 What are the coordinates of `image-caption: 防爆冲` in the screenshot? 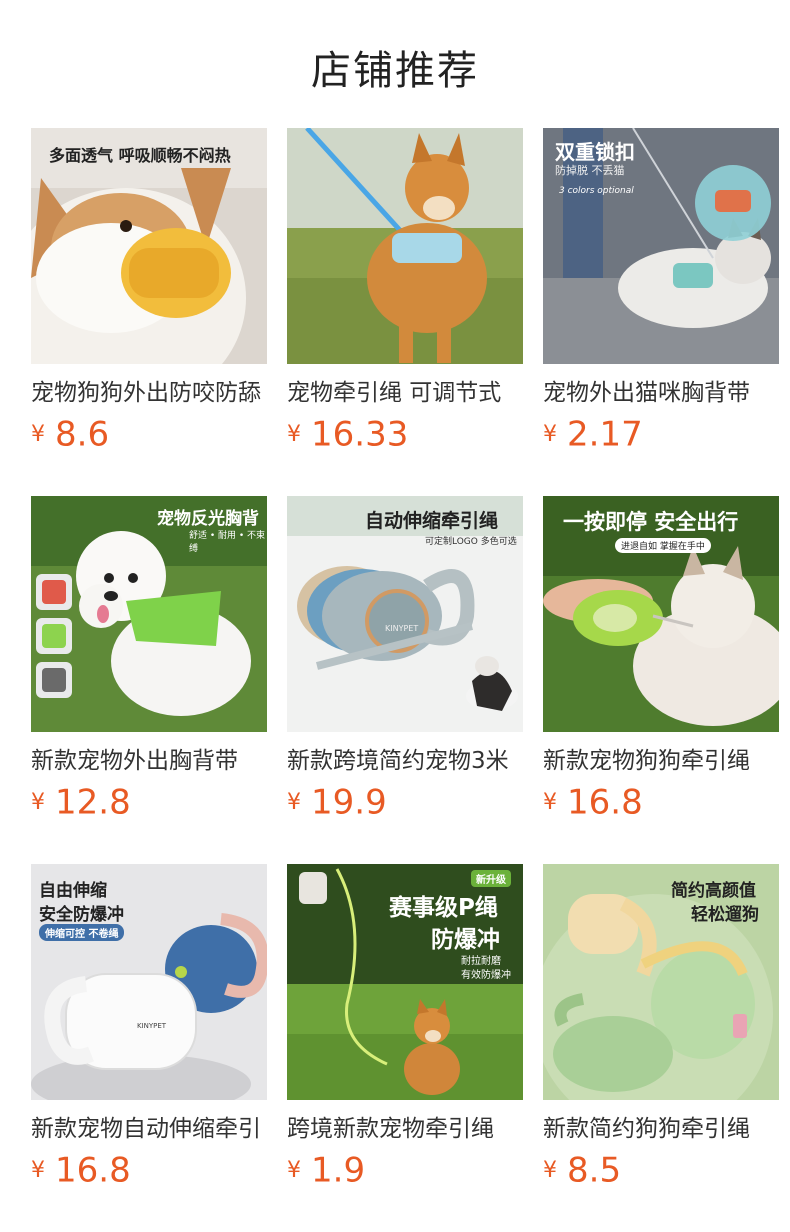 It's located at (465, 940).